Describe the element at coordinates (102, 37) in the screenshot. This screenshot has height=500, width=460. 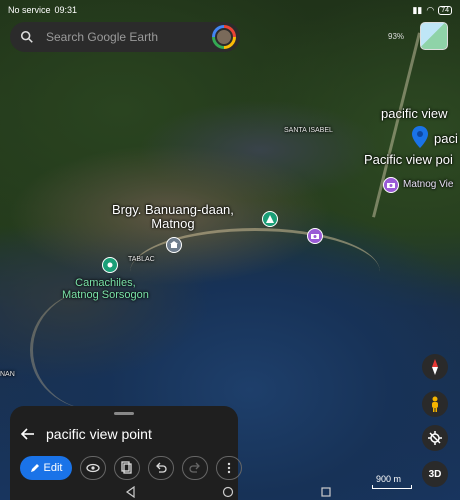
I see `search-placeholder: Search Google Earth` at that location.